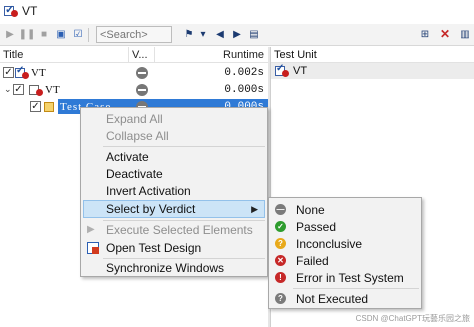 The height and width of the screenshot is (327, 474). What do you see at coordinates (174, 135) in the screenshot?
I see `menu-item-collapse-all: Collapse All` at bounding box center [174, 135].